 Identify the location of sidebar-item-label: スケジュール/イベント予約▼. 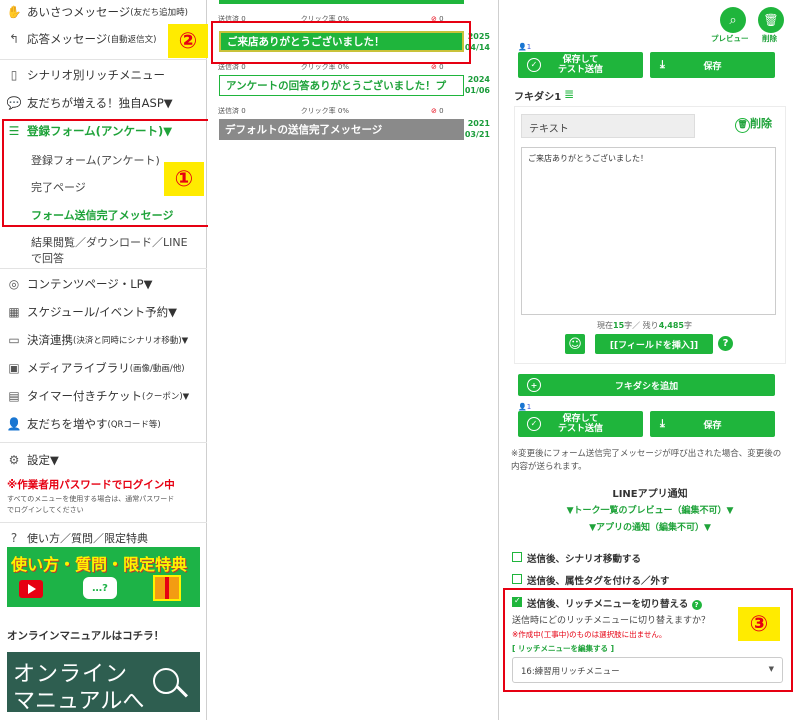
(102, 312).